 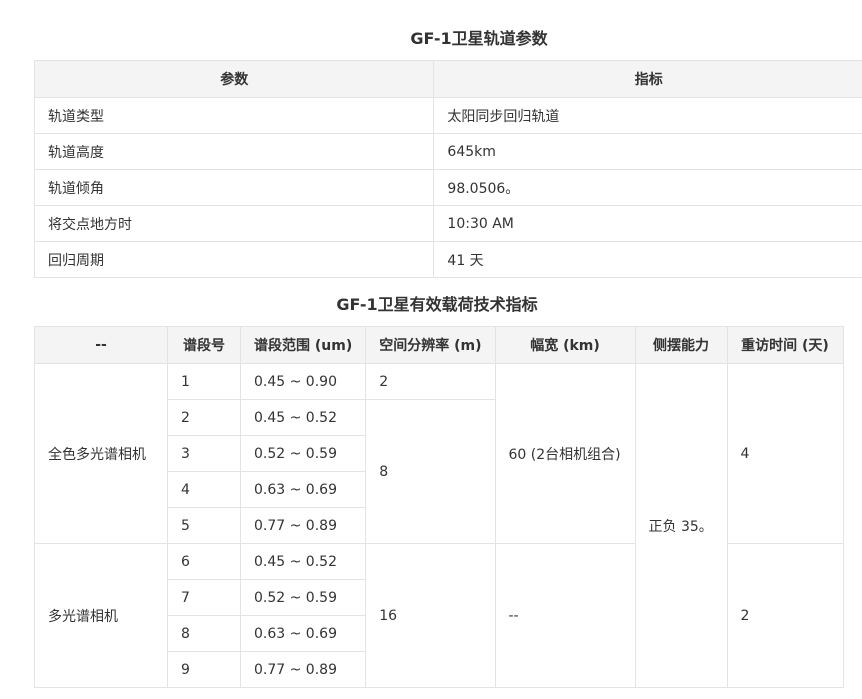 I want to click on table-row: 轨道高度 645km, so click(x=447, y=151).